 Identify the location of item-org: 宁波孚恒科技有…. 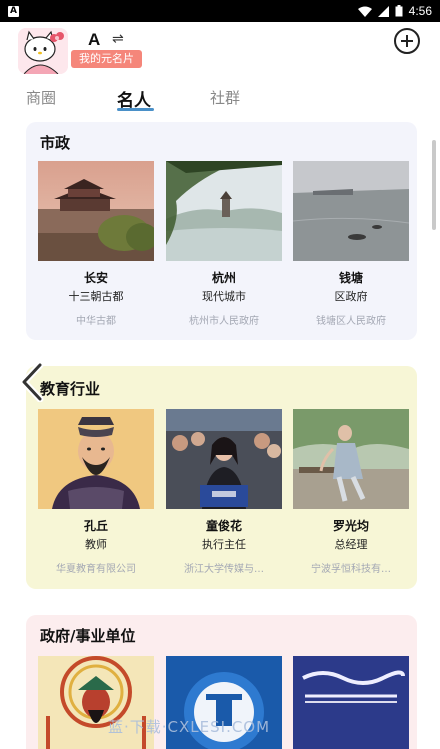
(351, 569).